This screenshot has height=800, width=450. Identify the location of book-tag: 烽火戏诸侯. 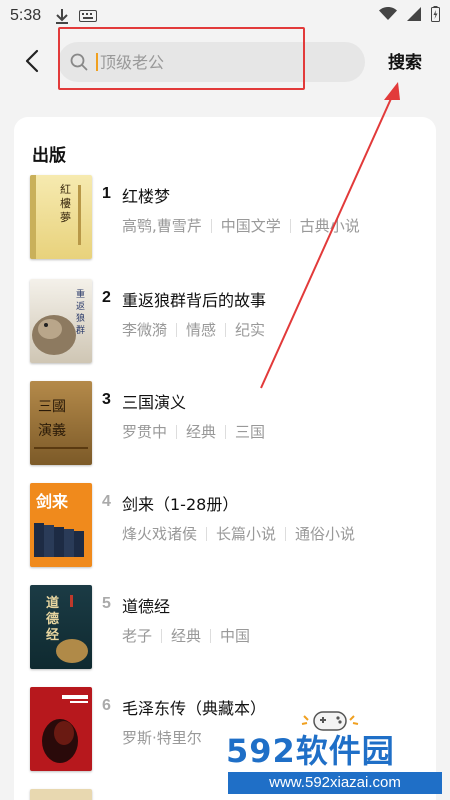
(160, 534).